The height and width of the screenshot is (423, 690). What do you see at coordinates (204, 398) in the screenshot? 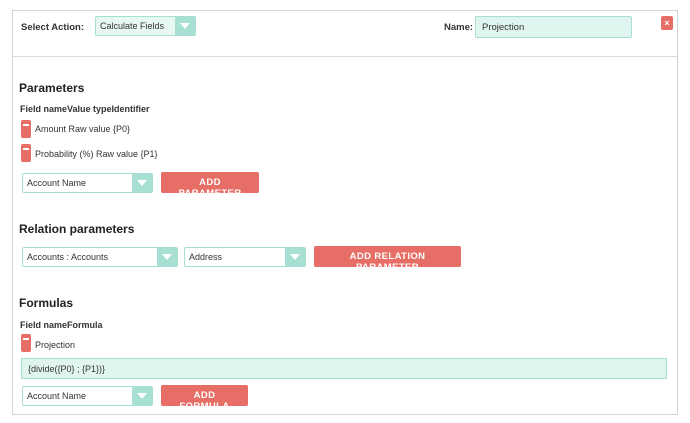
I see `add-formula-button: ADD FORMULA` at bounding box center [204, 398].